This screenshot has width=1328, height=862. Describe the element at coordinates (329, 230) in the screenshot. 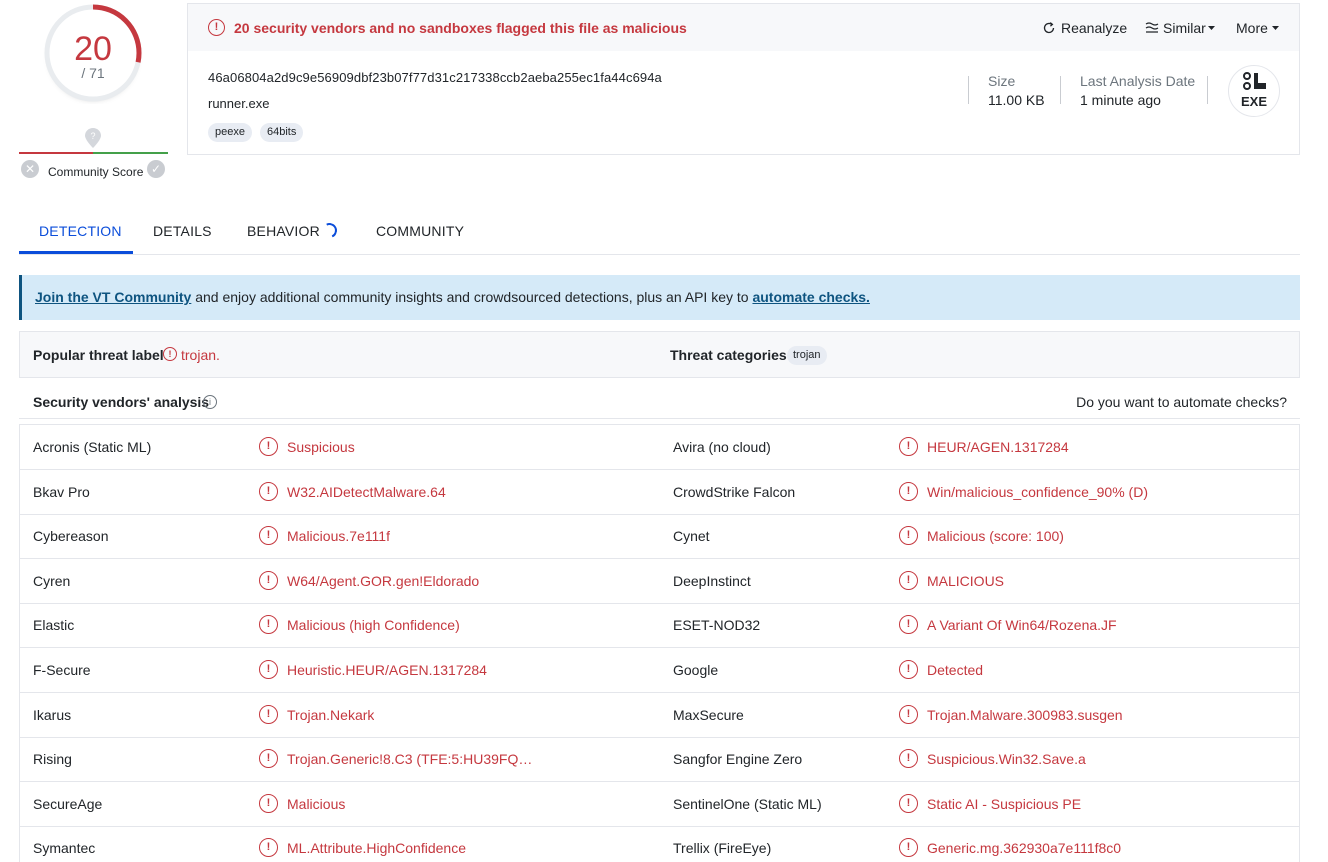

I see `loading-spinner-icon` at that location.